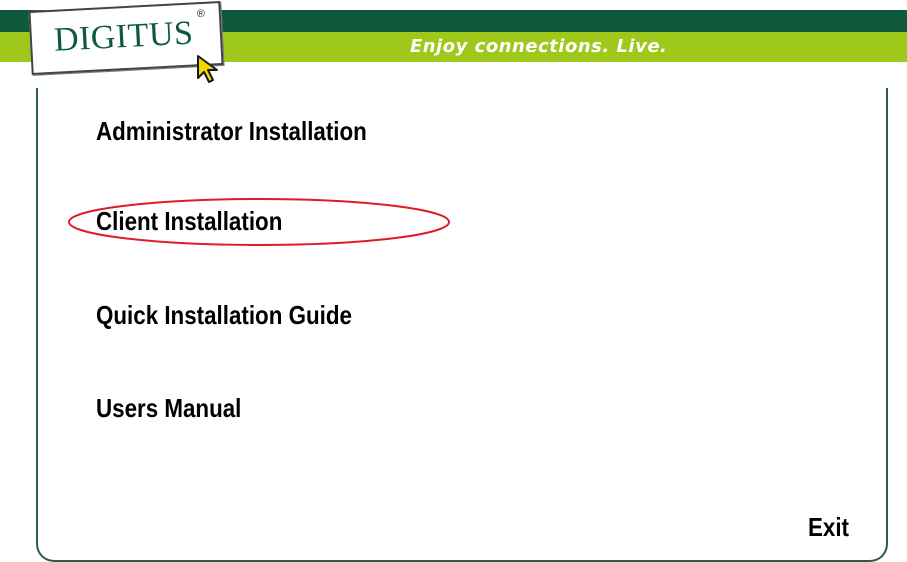 Image resolution: width=907 pixels, height=562 pixels. I want to click on quick-installation-guide-link: Quick Installation Guide, so click(224, 315).